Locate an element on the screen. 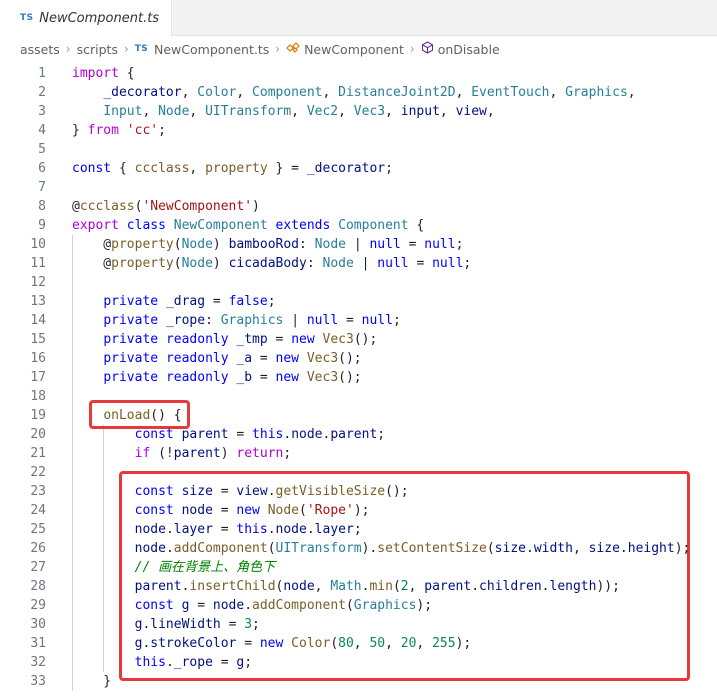 This screenshot has width=717, height=698. code-line: 21 if (!parent) return; is located at coordinates (358, 453).